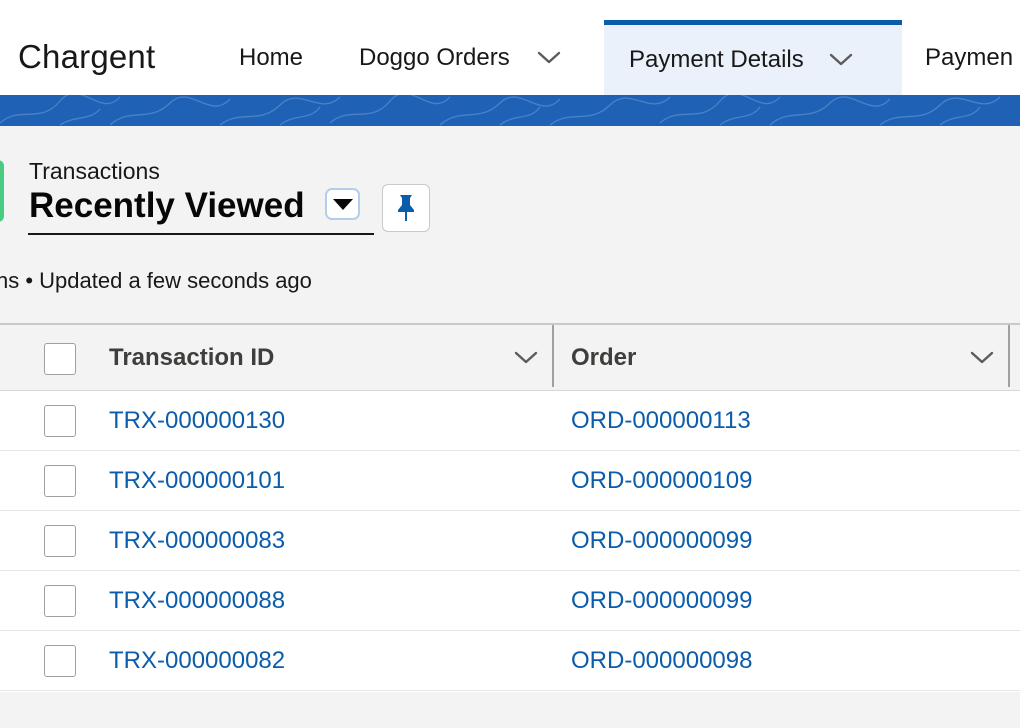 This screenshot has height=728, width=1020. I want to click on table-row: TRX-000000101 ORD-000000109, so click(510, 481).